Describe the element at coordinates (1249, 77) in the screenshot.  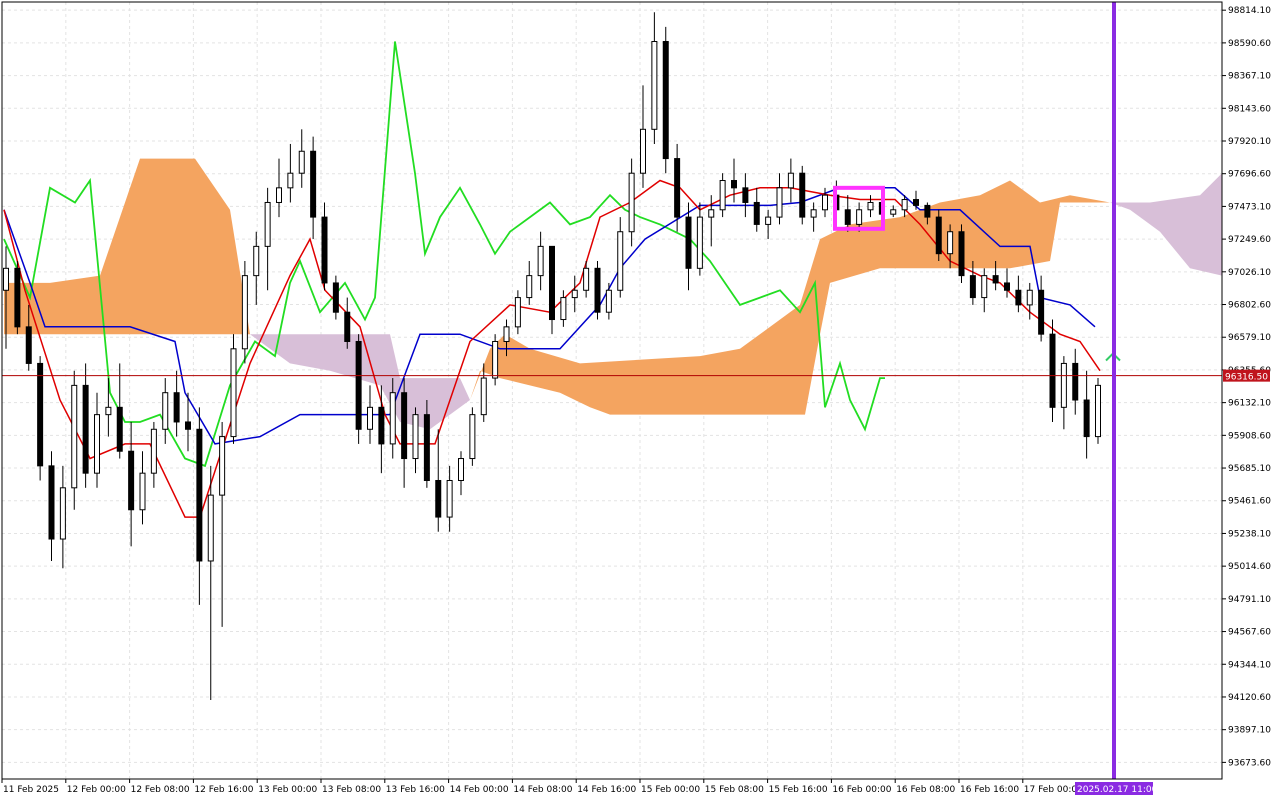
I see `y-tick-label: 98367.10` at that location.